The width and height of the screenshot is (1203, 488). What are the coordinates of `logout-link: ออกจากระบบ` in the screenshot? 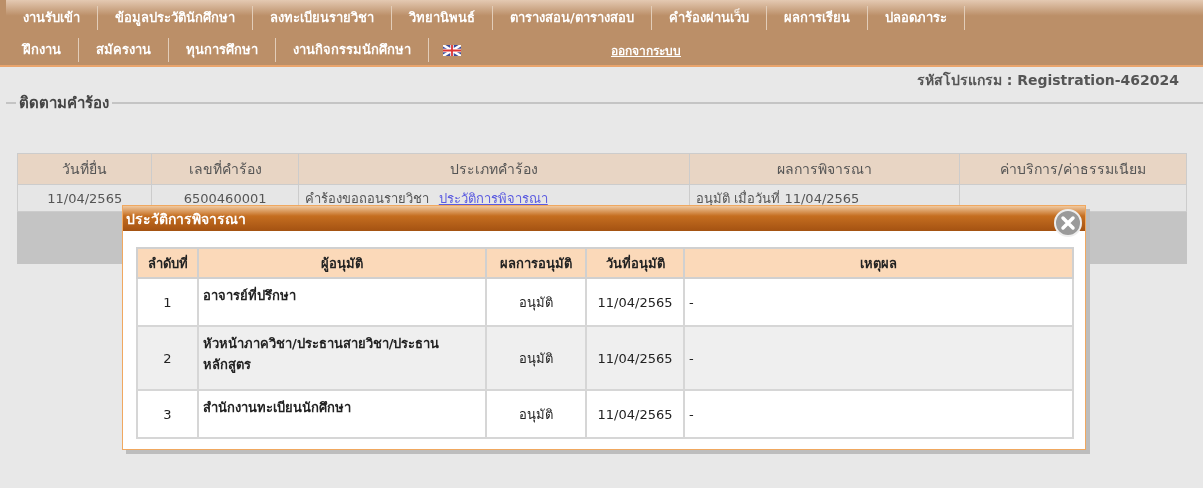 It's located at (646, 50).